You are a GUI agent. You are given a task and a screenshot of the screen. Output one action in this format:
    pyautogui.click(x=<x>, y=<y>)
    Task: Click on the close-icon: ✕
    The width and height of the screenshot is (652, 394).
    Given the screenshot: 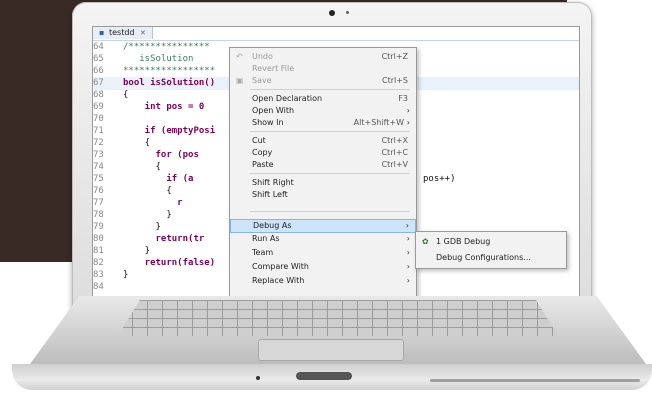 What is the action you would take?
    pyautogui.click(x=143, y=33)
    